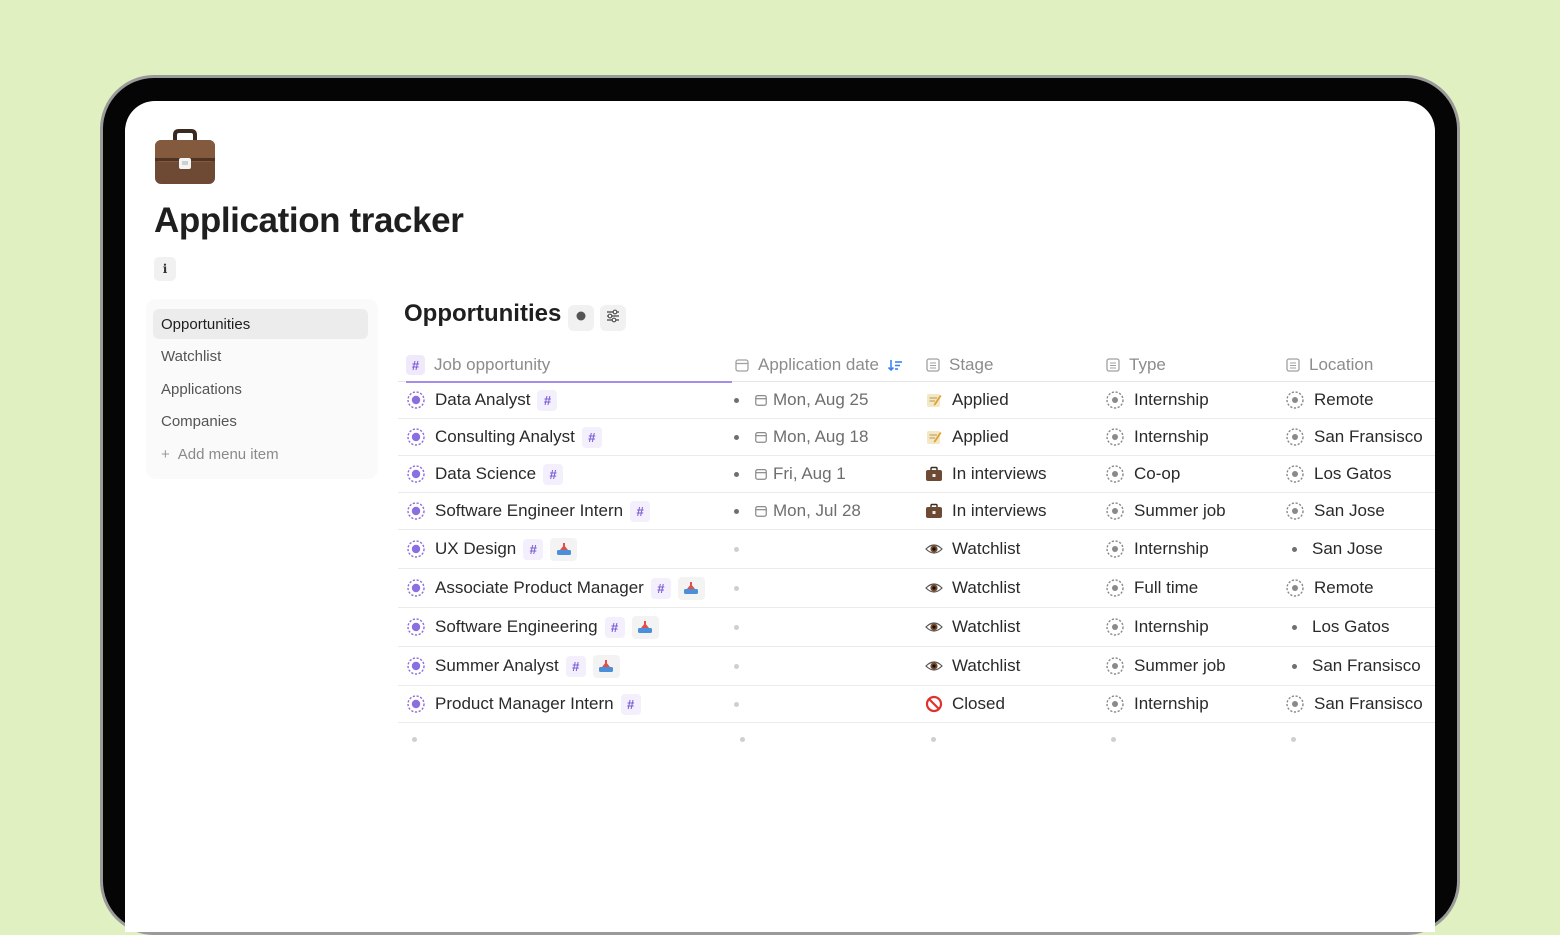  I want to click on job-opportunity-cell: Software Engineer Intern #, so click(531, 511).